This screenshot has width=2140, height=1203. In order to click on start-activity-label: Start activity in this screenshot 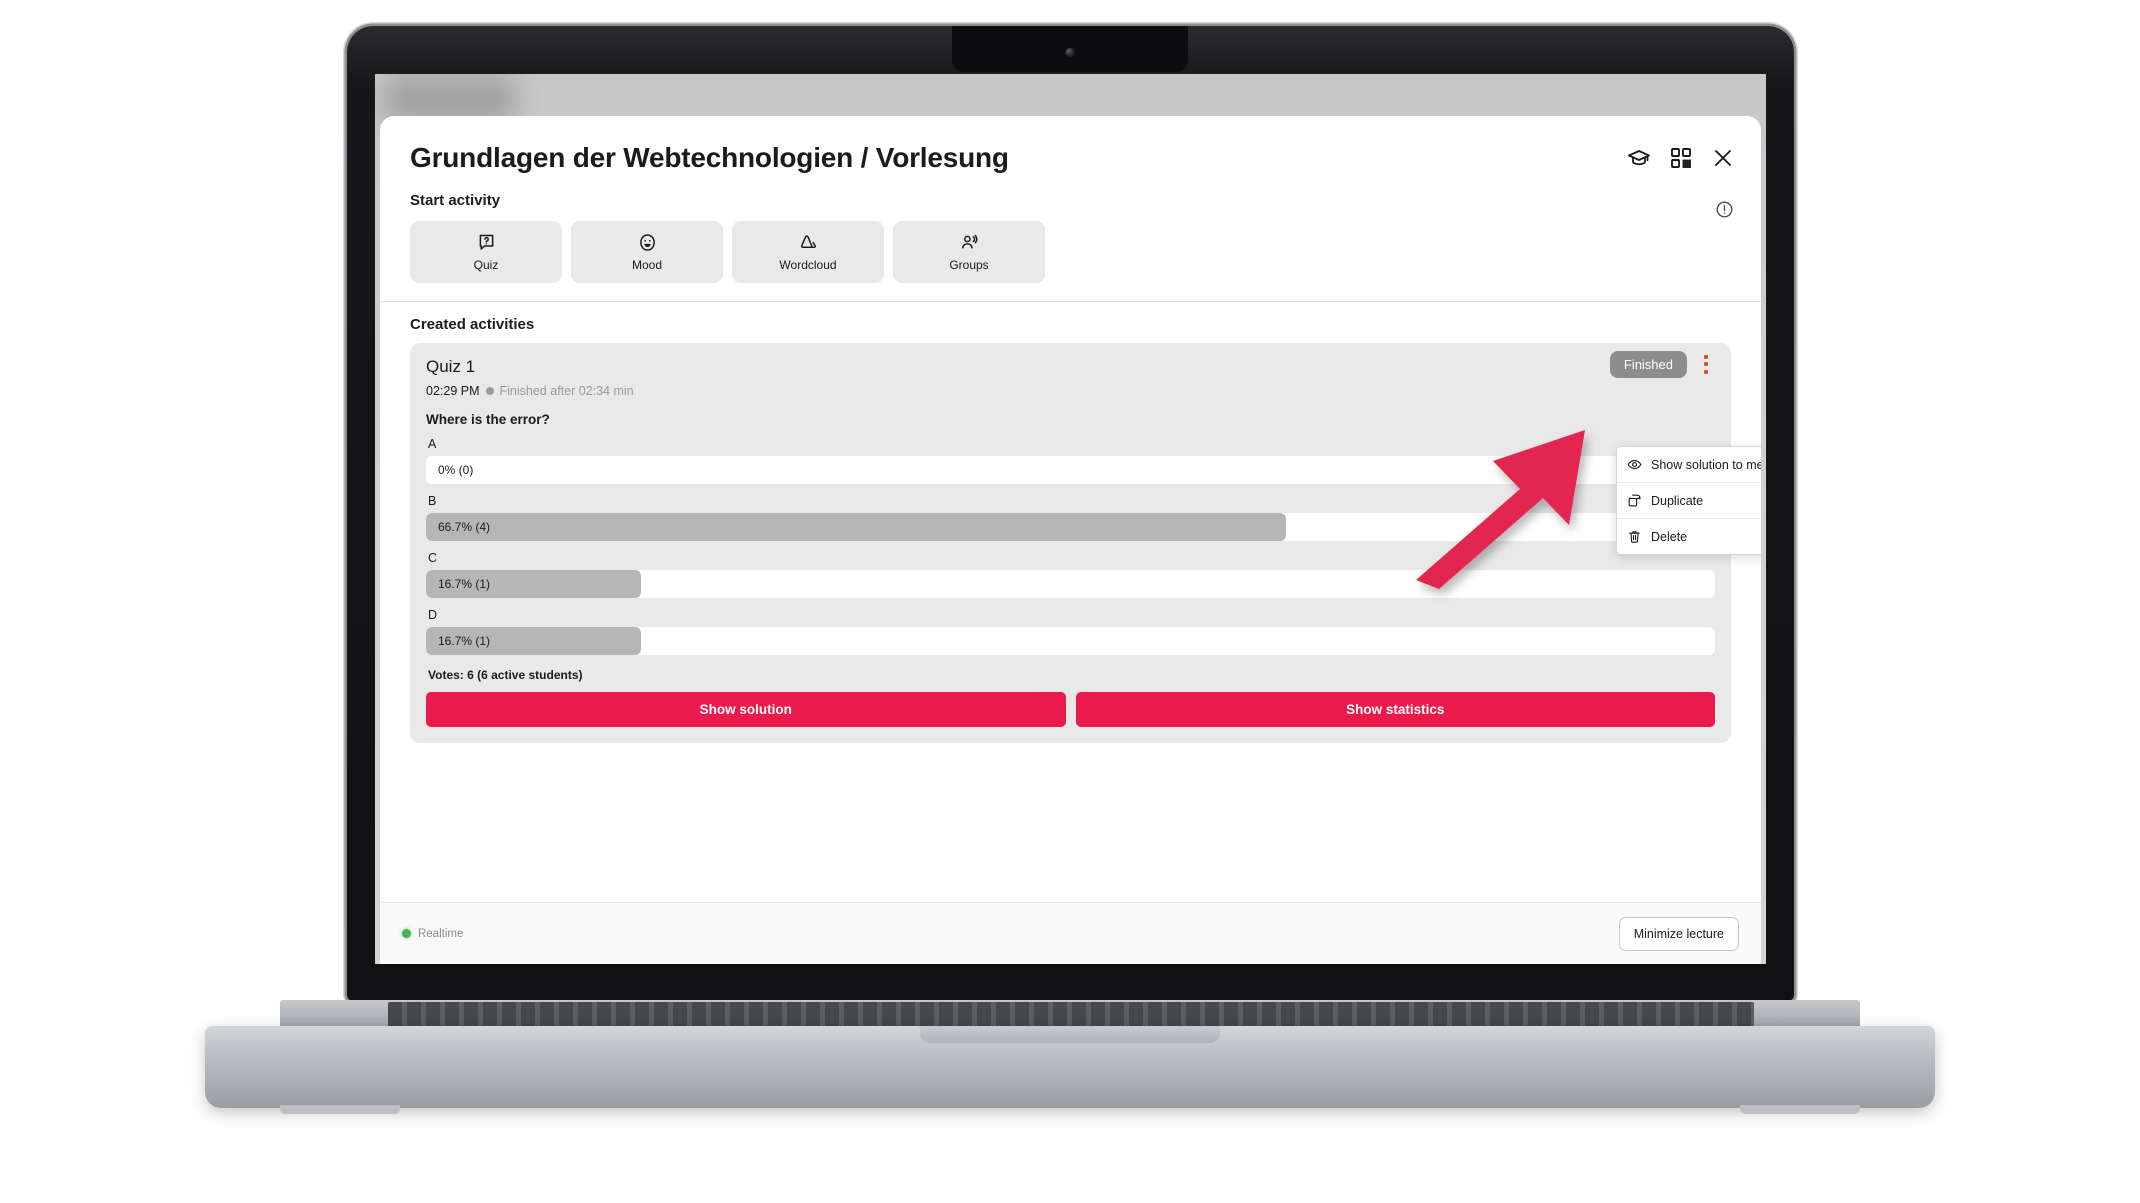, I will do `click(455, 200)`.